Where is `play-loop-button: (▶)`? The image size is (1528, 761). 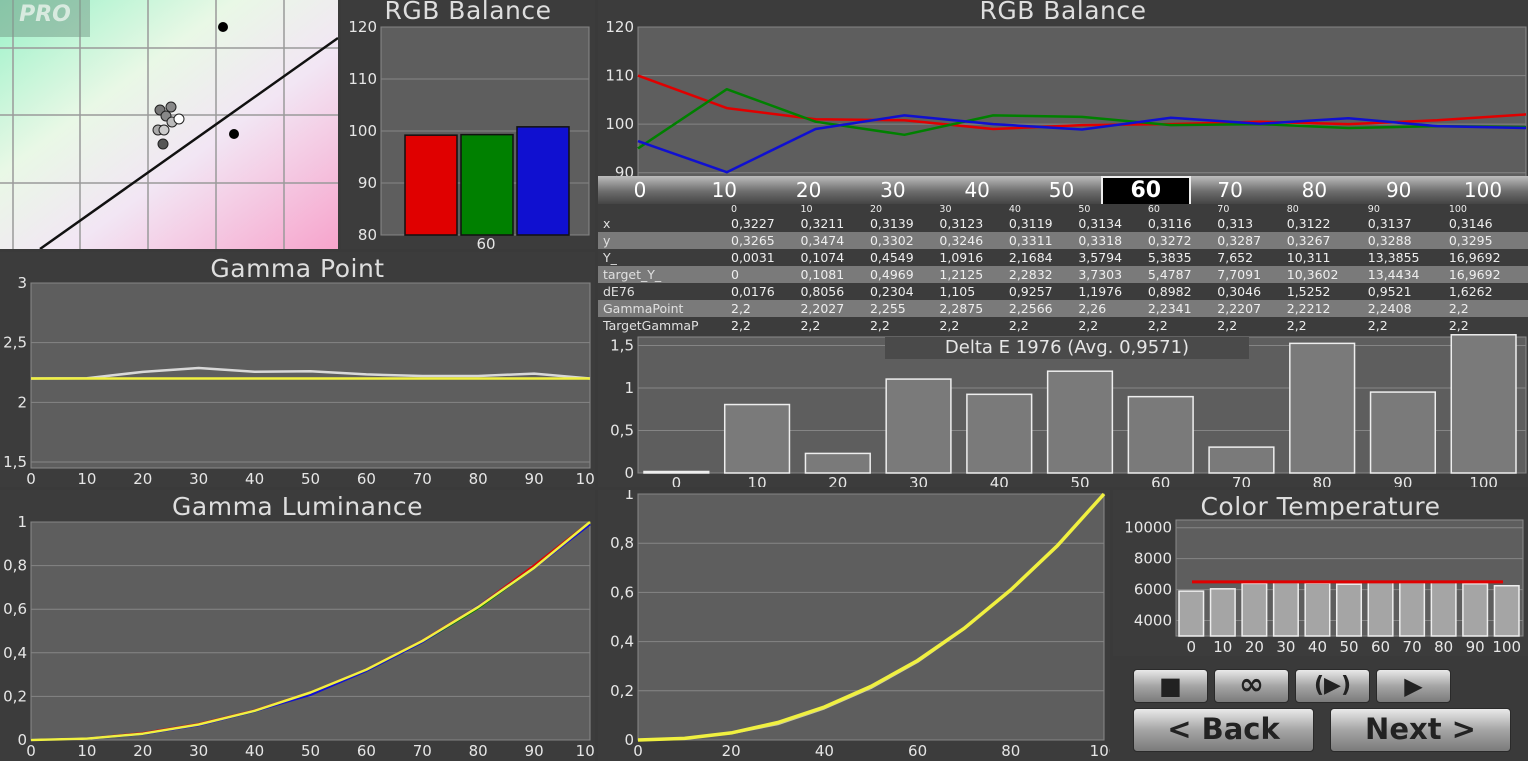 play-loop-button: (▶) is located at coordinates (1332, 686).